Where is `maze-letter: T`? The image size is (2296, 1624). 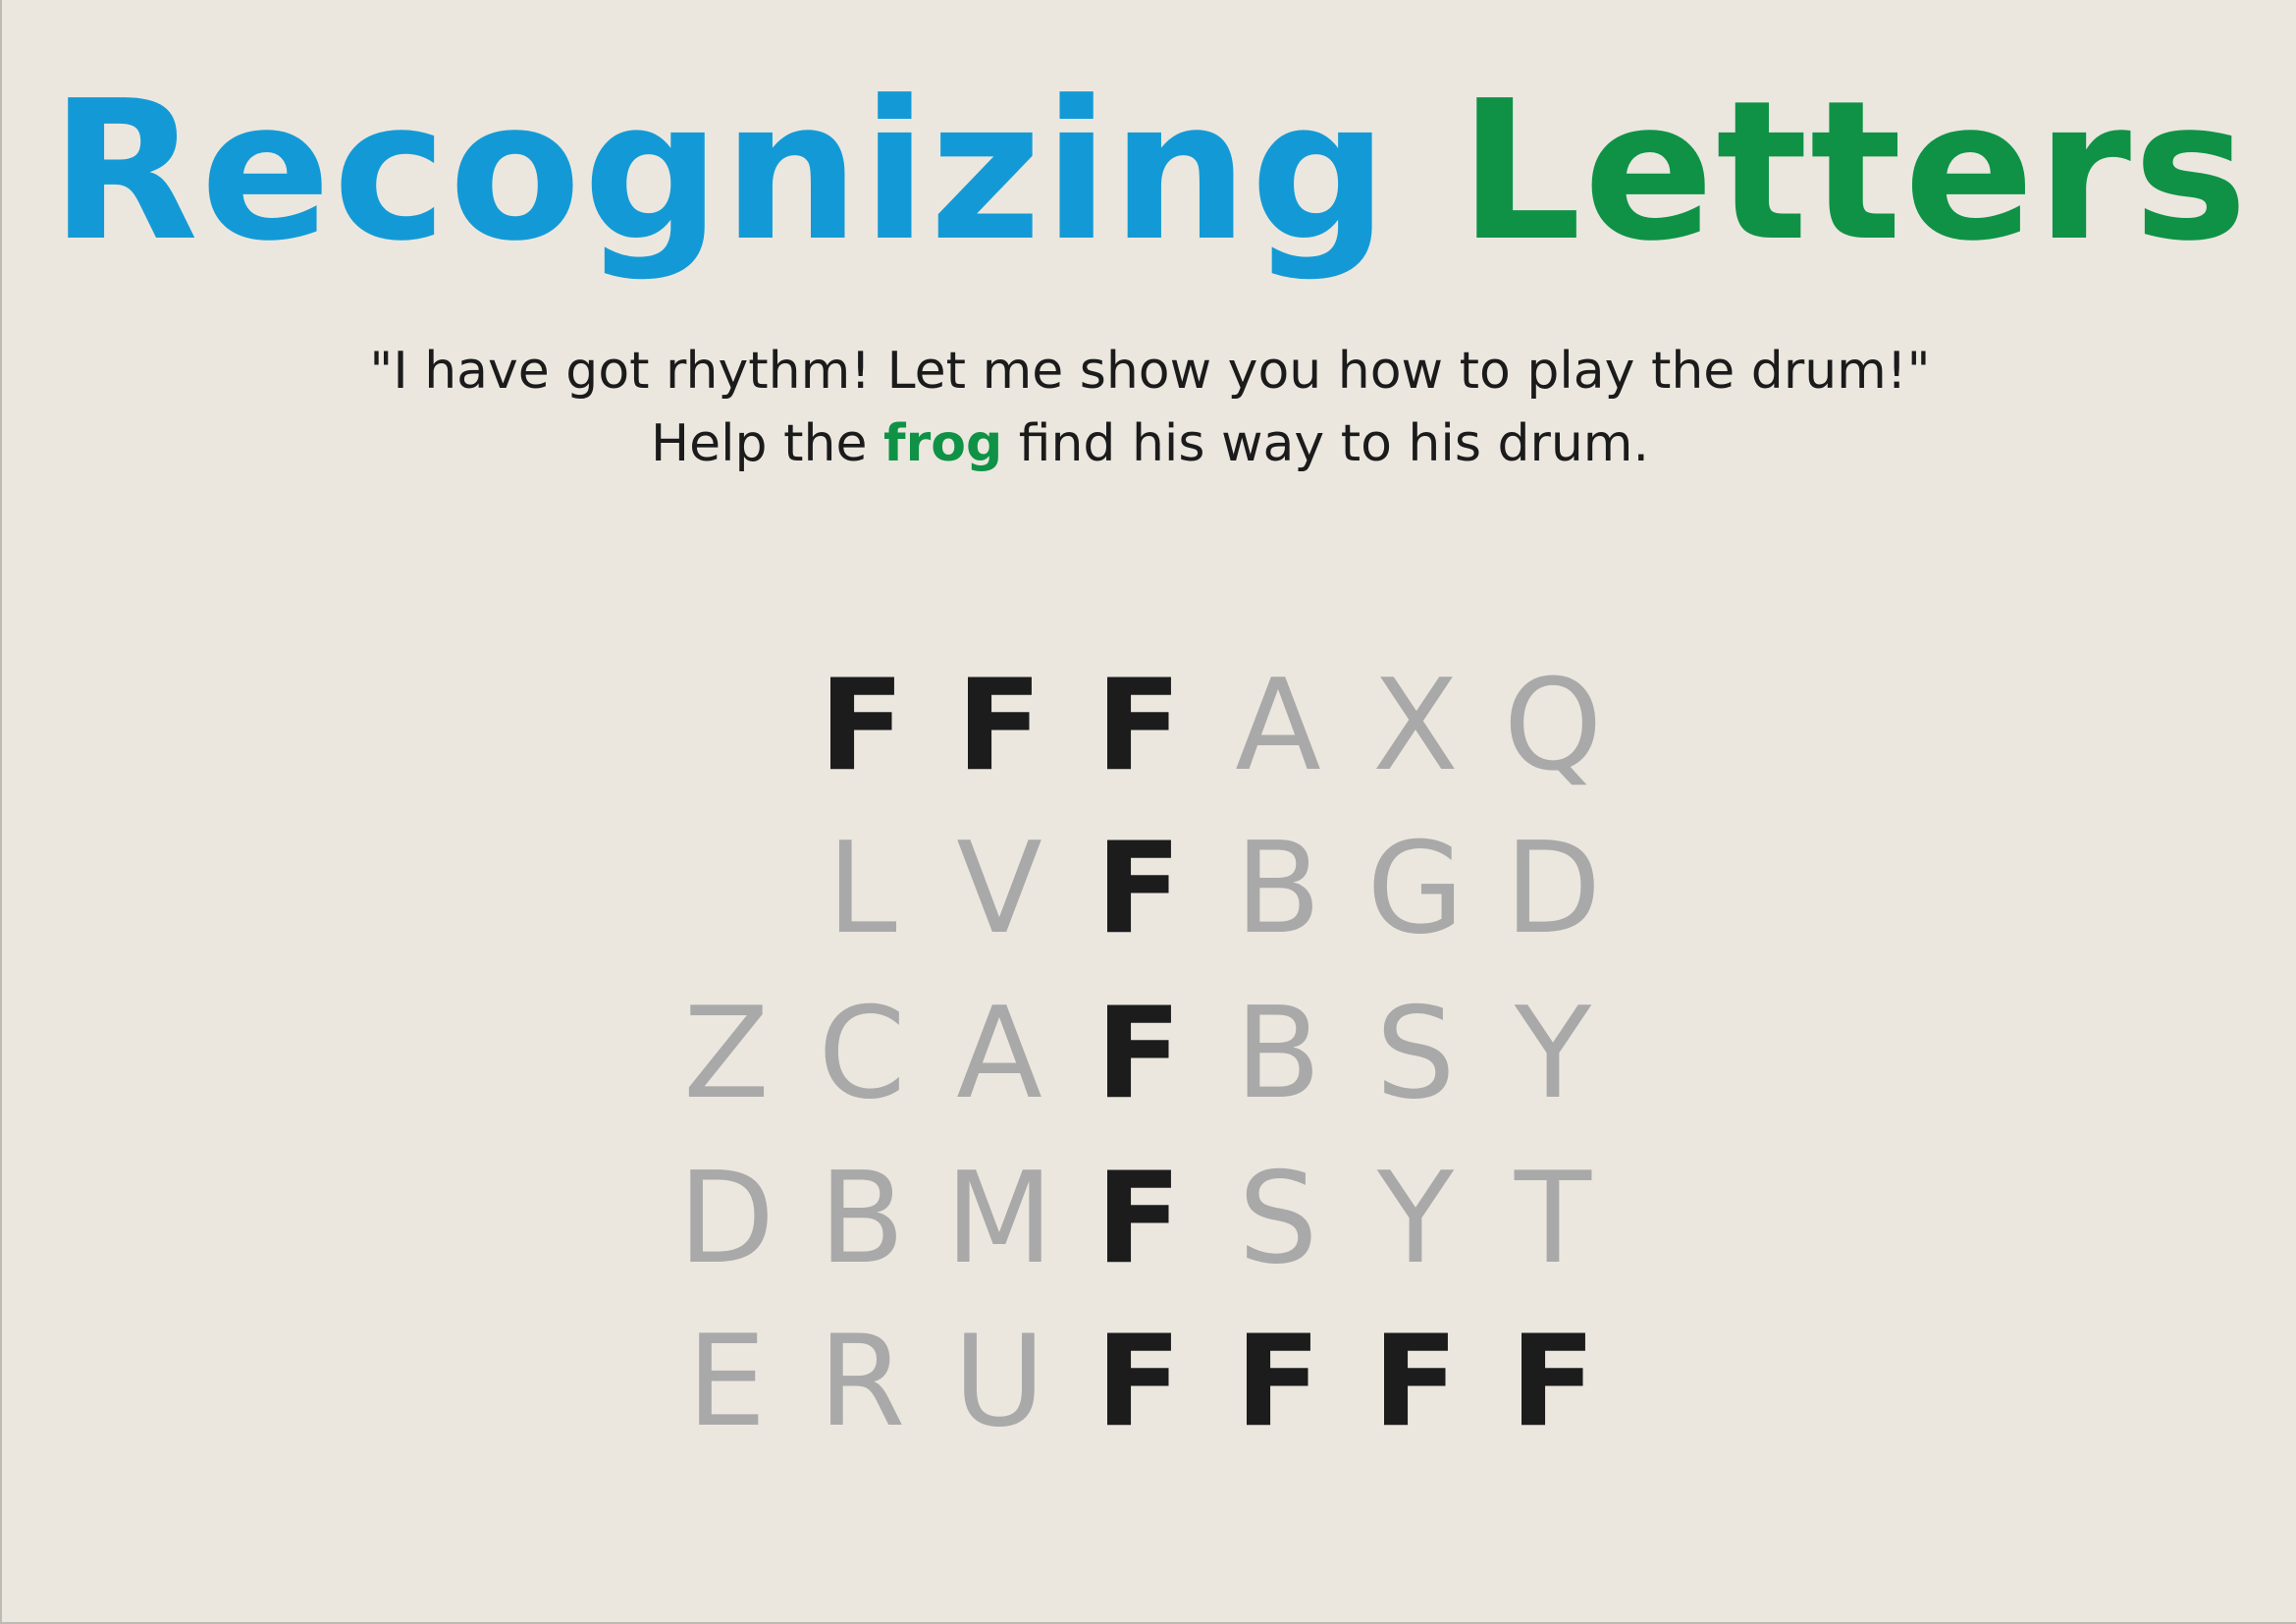 maze-letter: T is located at coordinates (1553, 1219).